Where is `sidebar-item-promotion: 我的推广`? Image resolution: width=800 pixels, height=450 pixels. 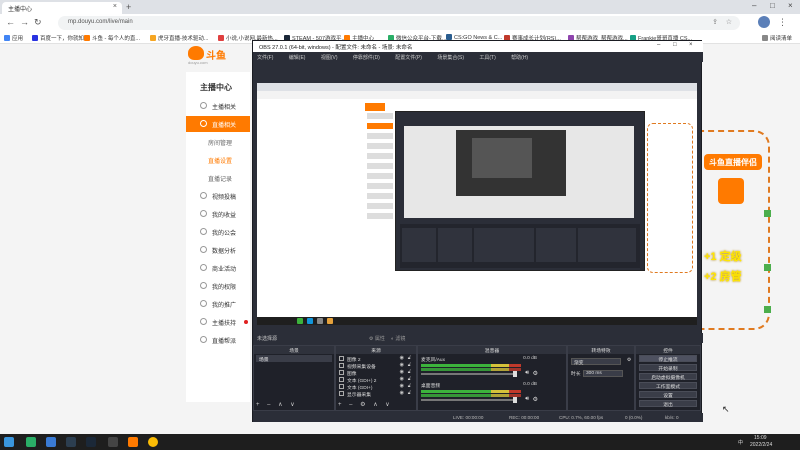
sidebar-item-promotion: 我的推广 is located at coordinates (218, 304).